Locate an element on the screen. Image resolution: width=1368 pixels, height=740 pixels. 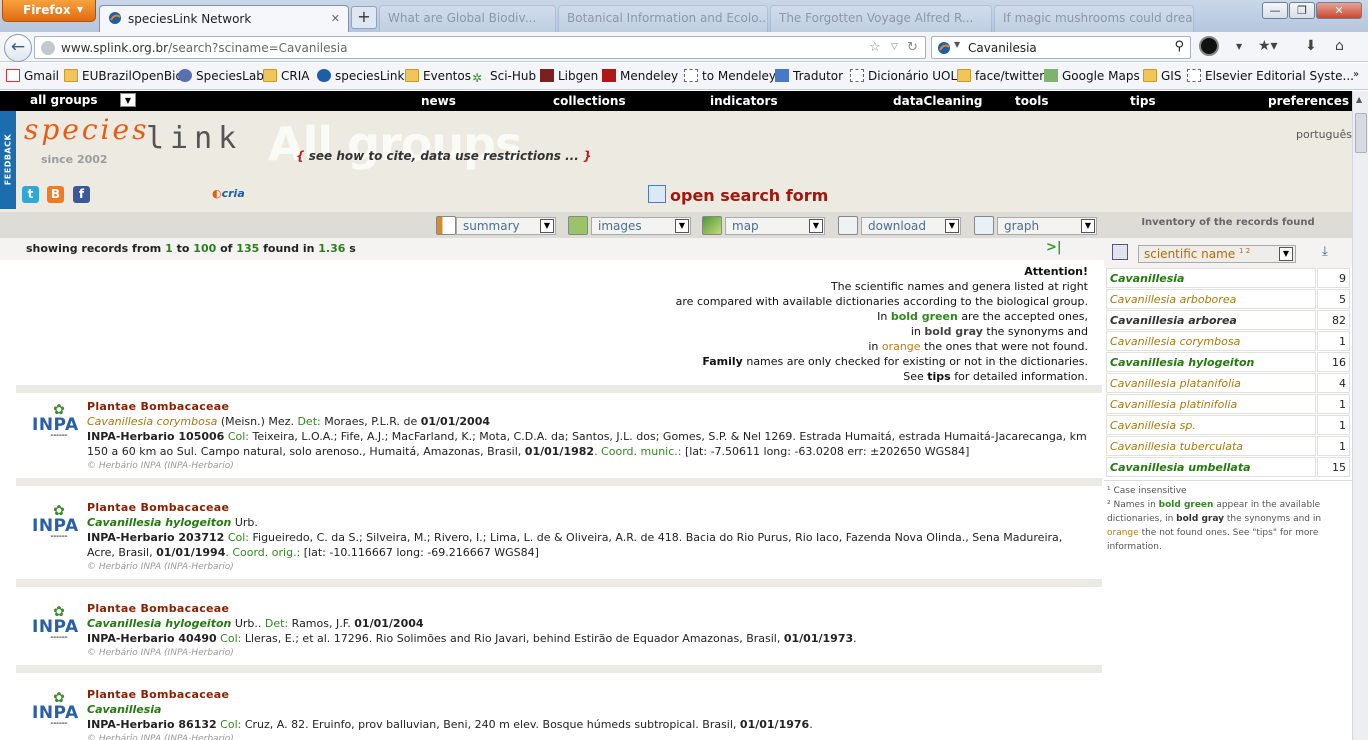
menu-tips: tips is located at coordinates (1143, 101).